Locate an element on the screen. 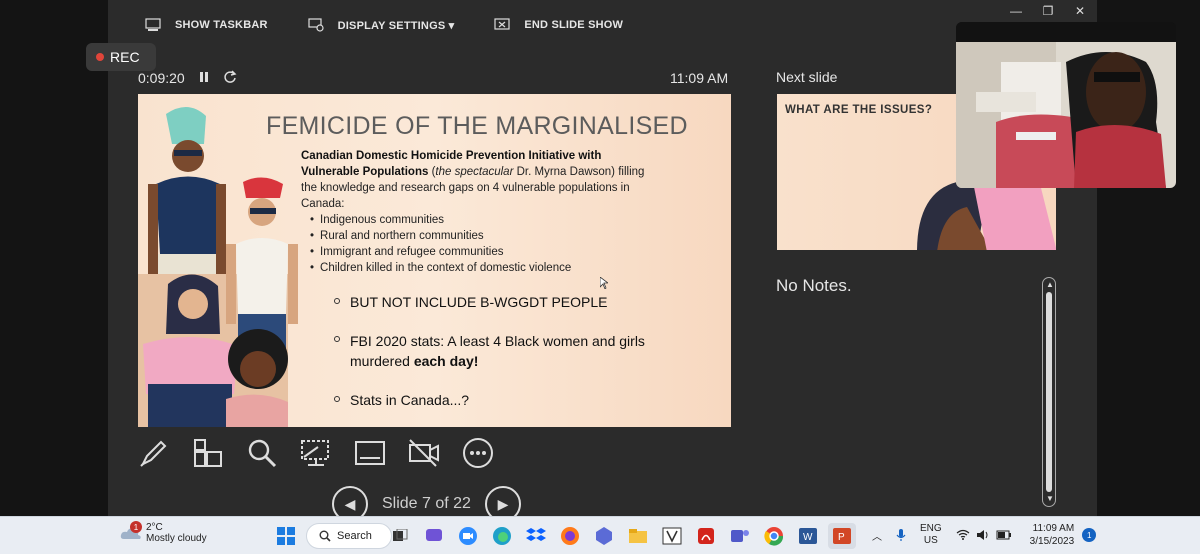  subtitles-icon is located at coordinates (370, 453).